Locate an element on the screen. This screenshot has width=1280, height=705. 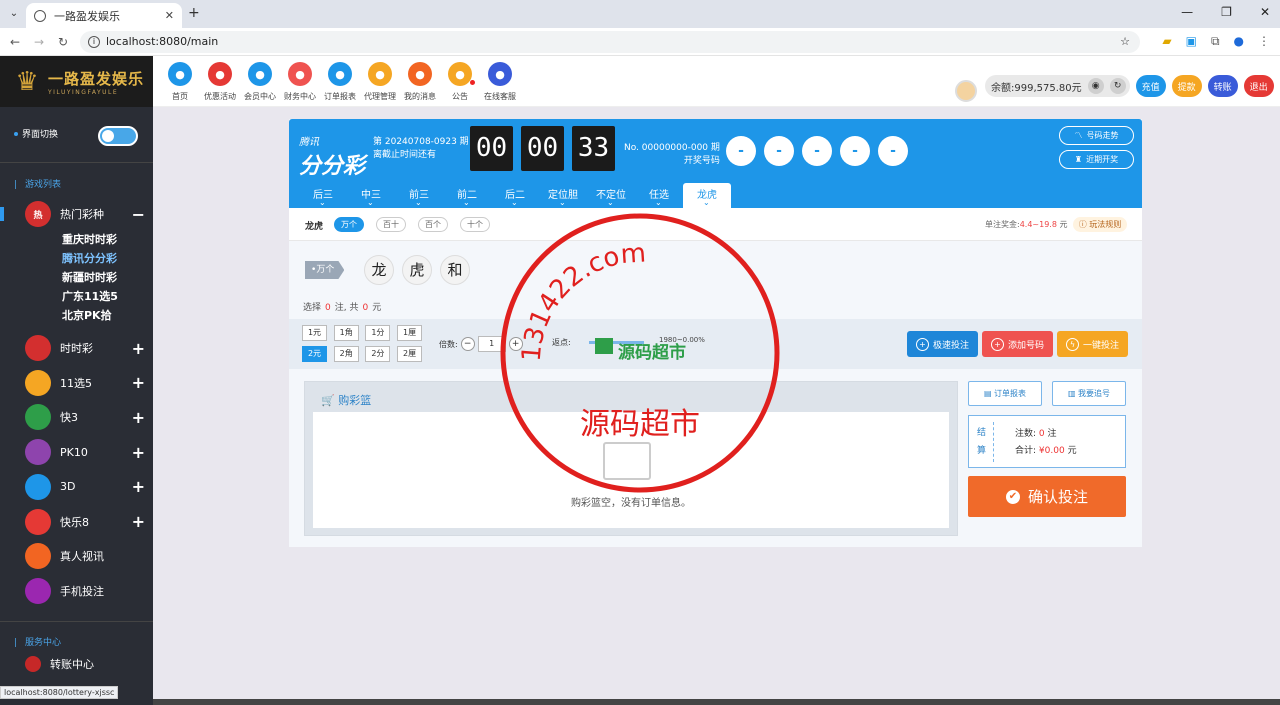
site-logo: ♛ 一路盈发娱乐 YILUYINGFAYULE is located at coordinates (76, 81).